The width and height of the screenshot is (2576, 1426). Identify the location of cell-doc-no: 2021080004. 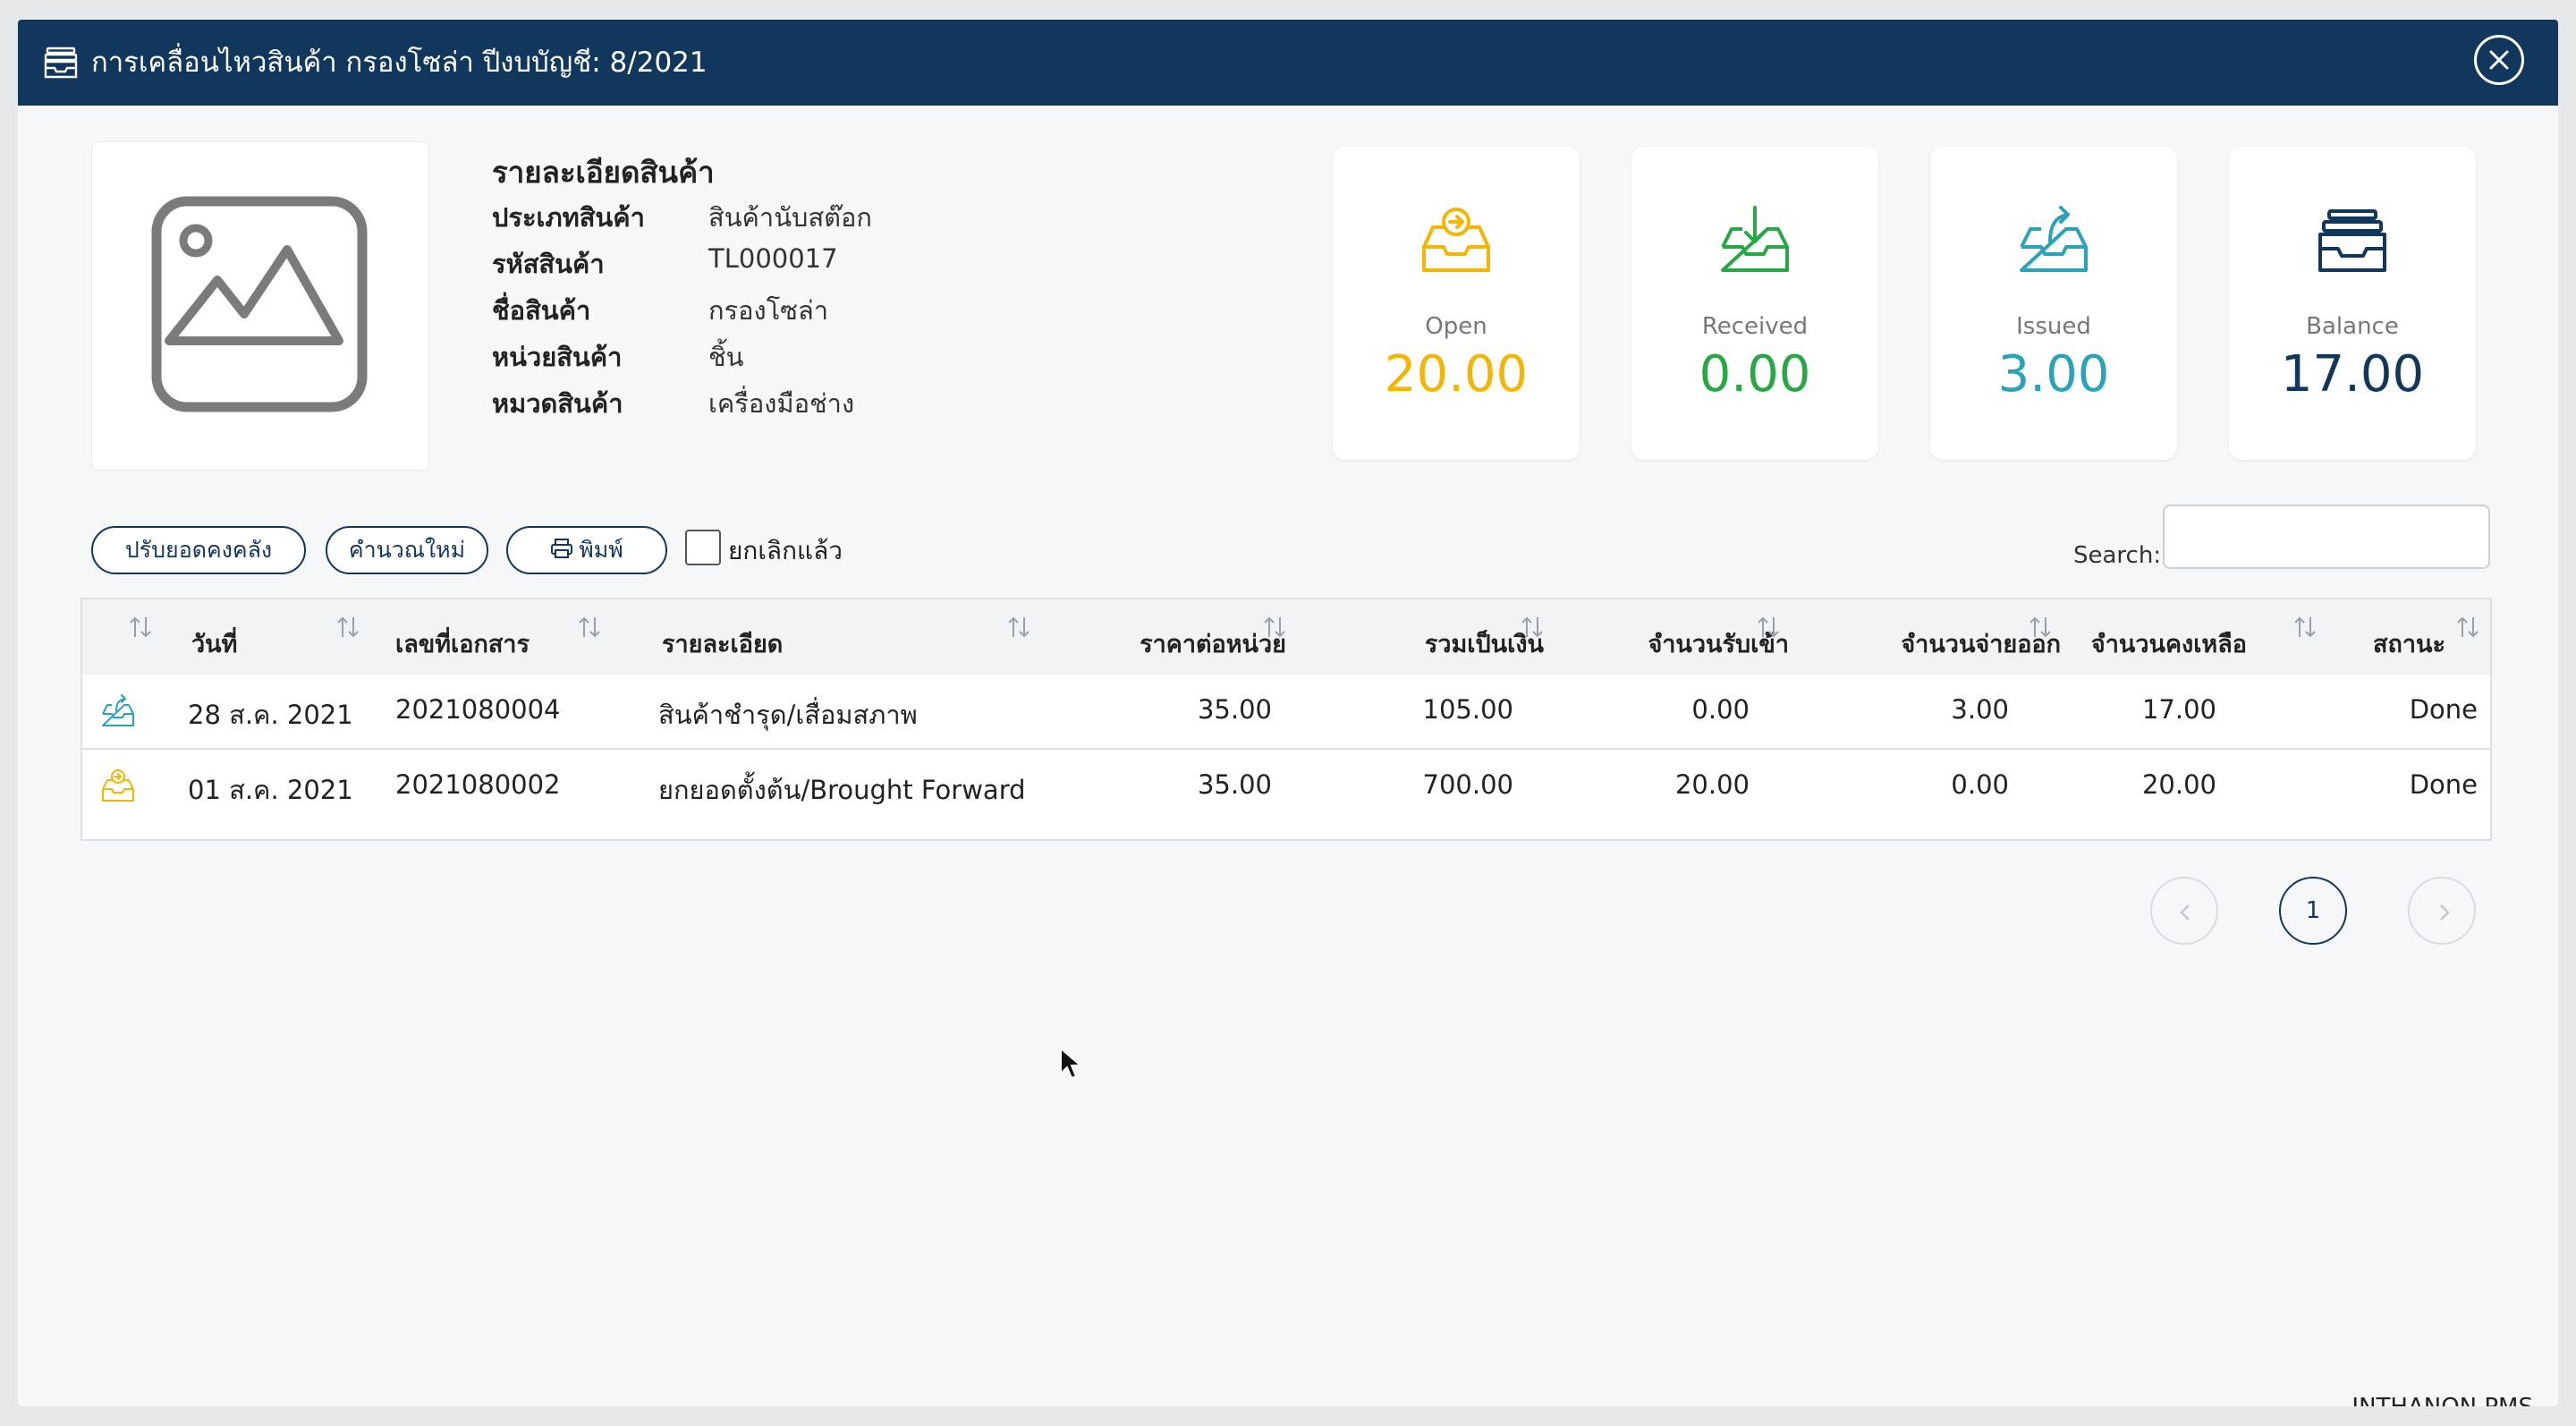
(478, 710).